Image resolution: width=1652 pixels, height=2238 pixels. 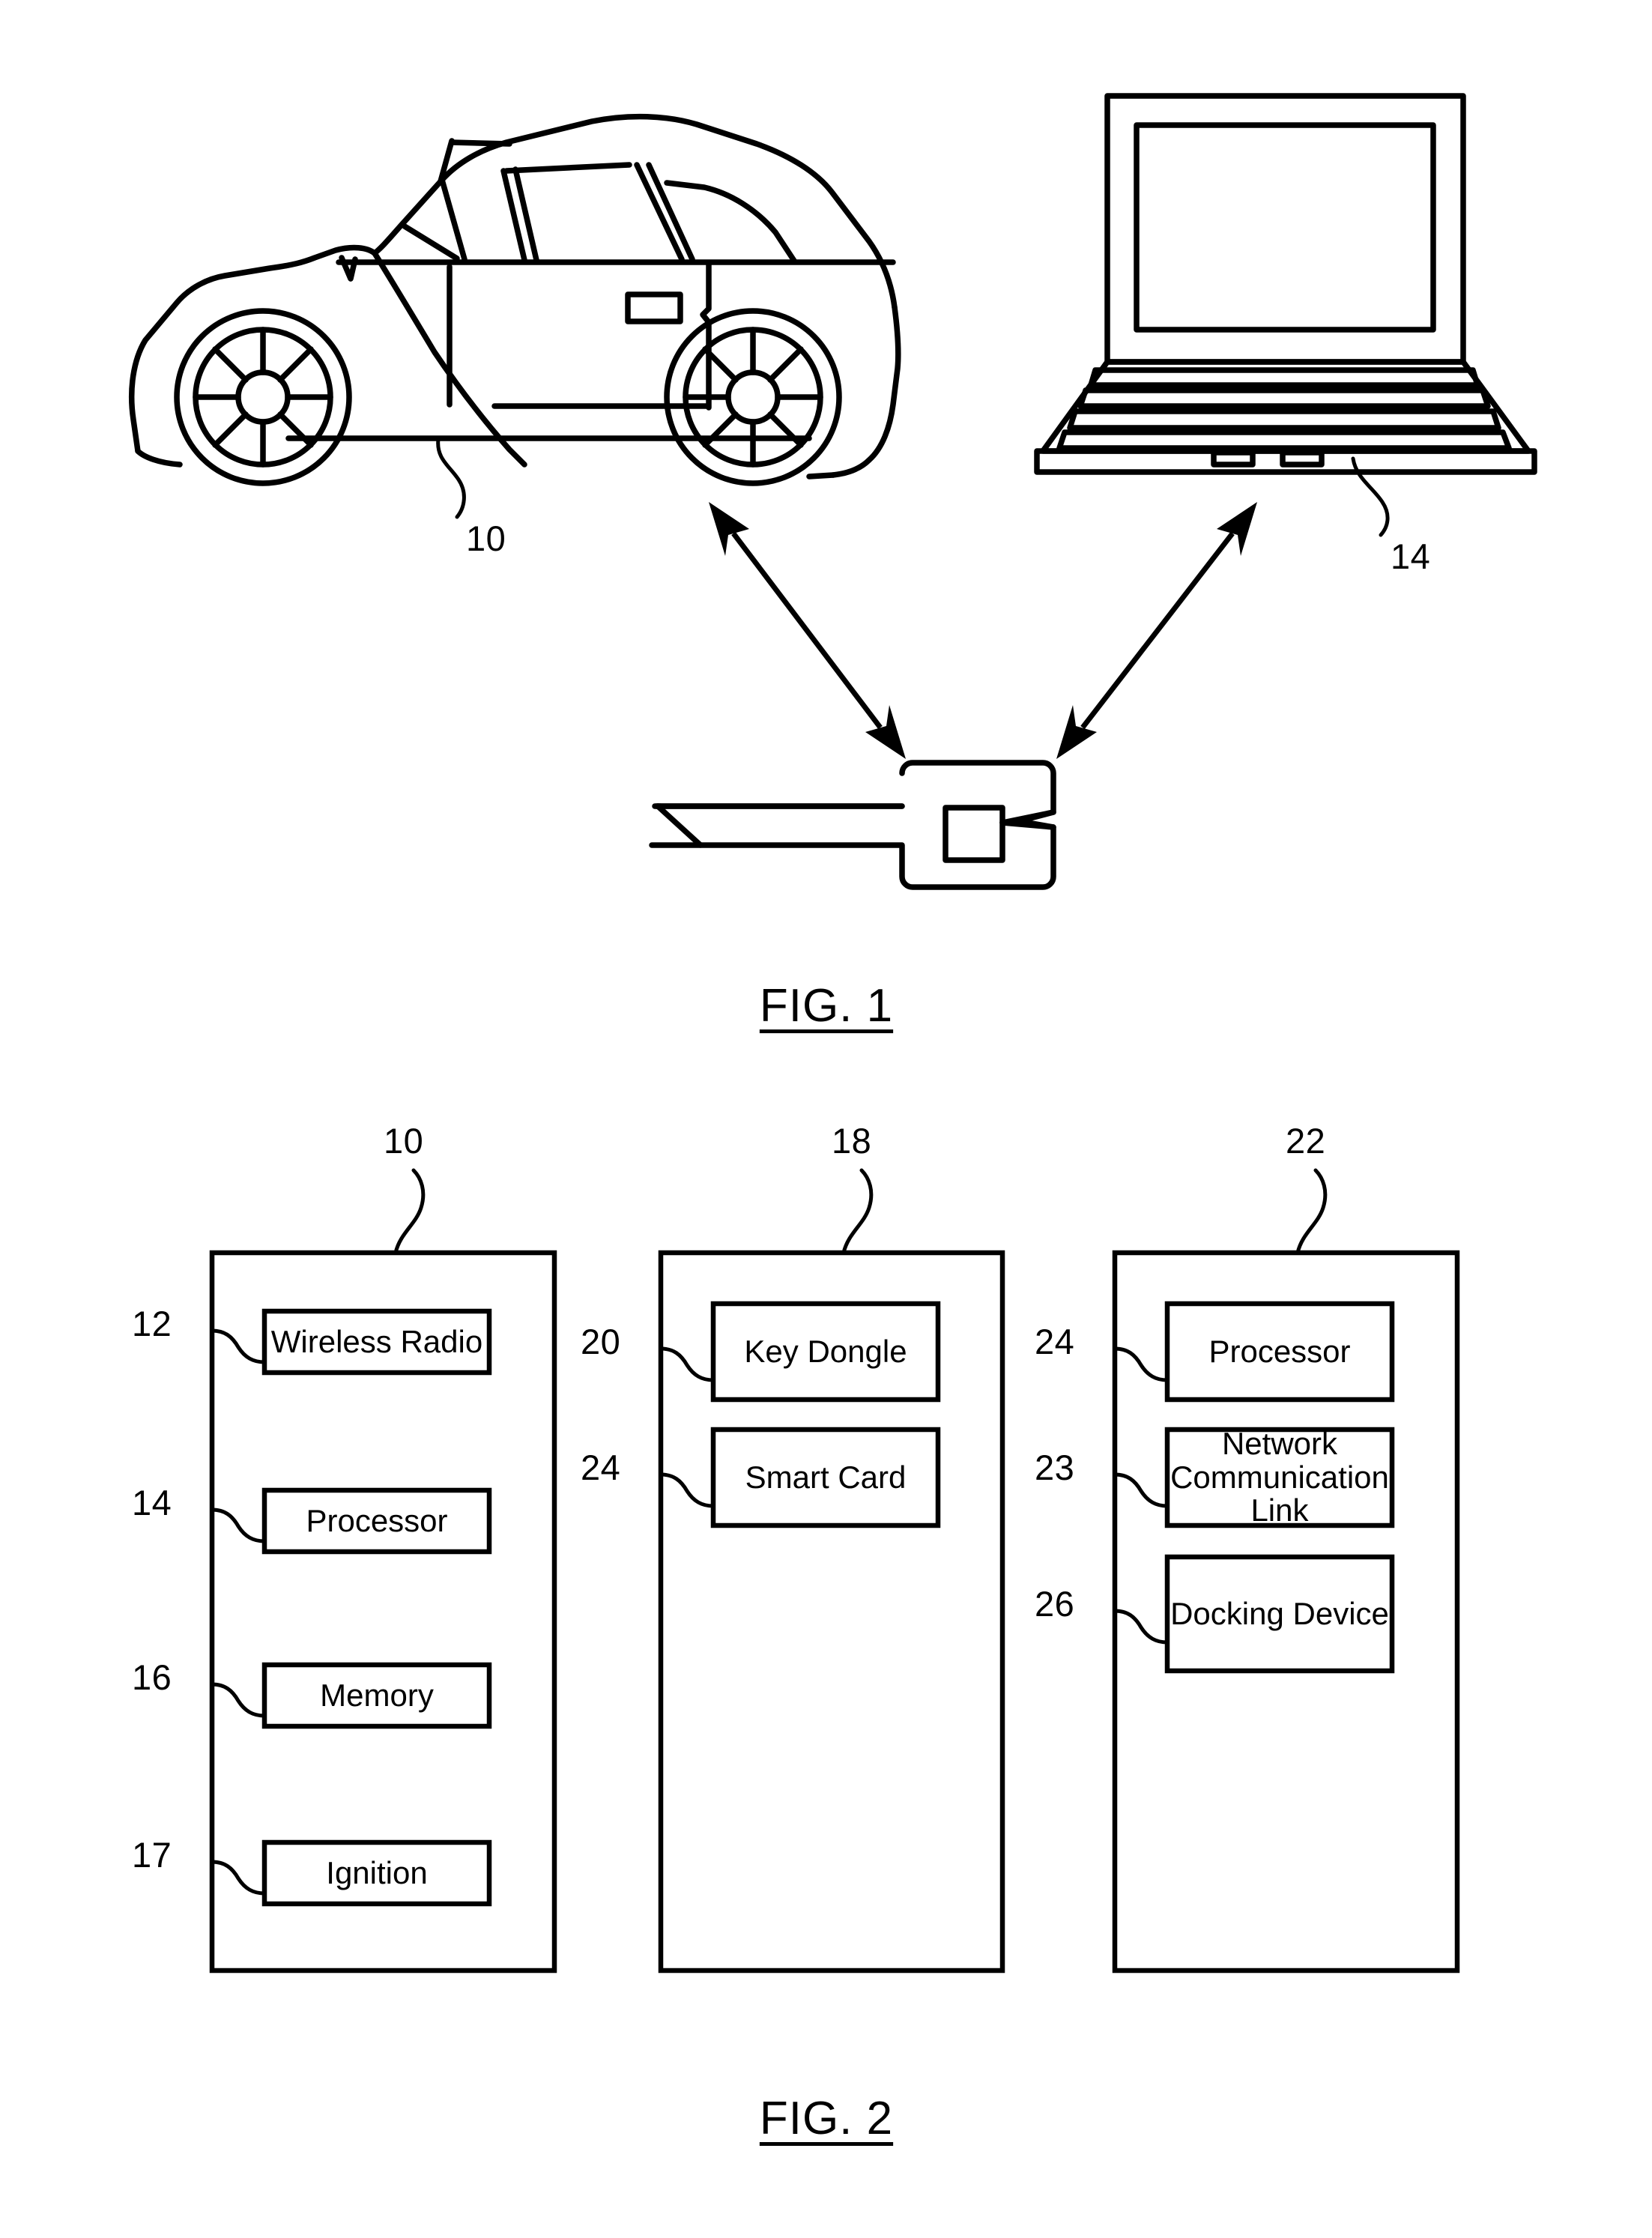 I want to click on fig2-ref-24-key: 24, so click(x=601, y=1467).